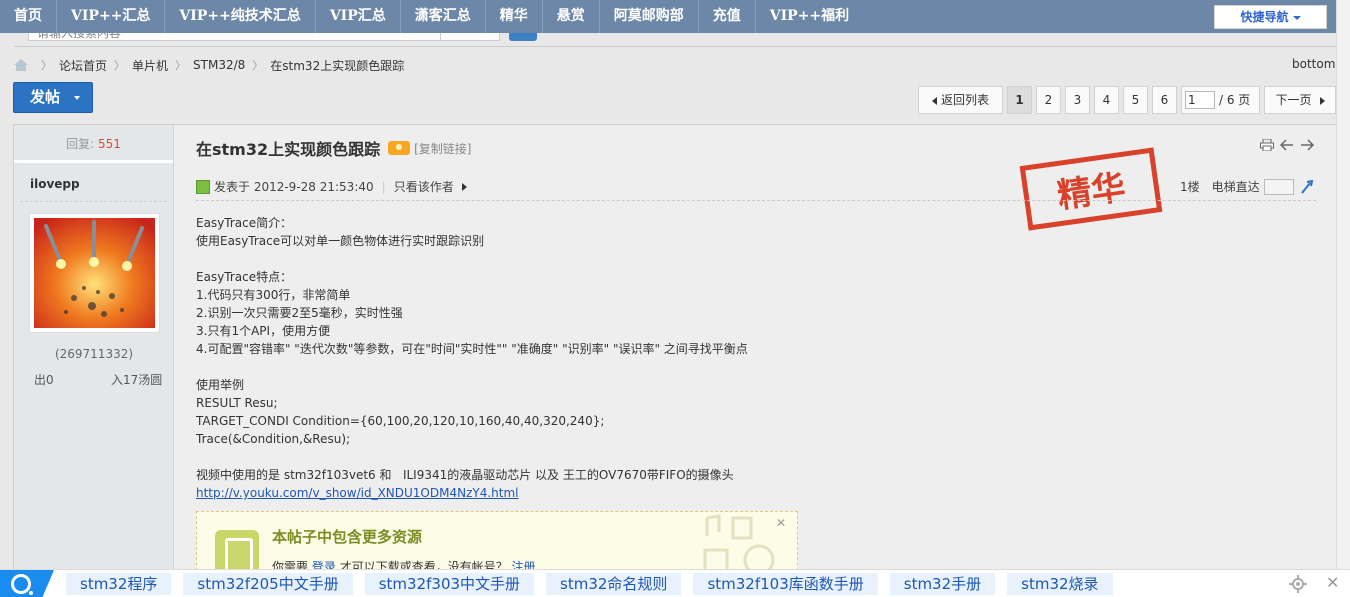 The image size is (1350, 597). Describe the element at coordinates (150, 65) in the screenshot. I see `breadcrumb-mcu: 单片机` at that location.